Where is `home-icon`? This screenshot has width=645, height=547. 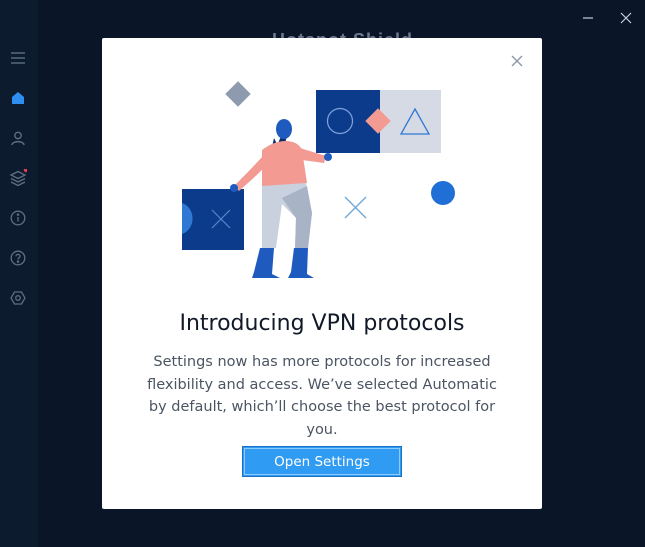 home-icon is located at coordinates (18, 98).